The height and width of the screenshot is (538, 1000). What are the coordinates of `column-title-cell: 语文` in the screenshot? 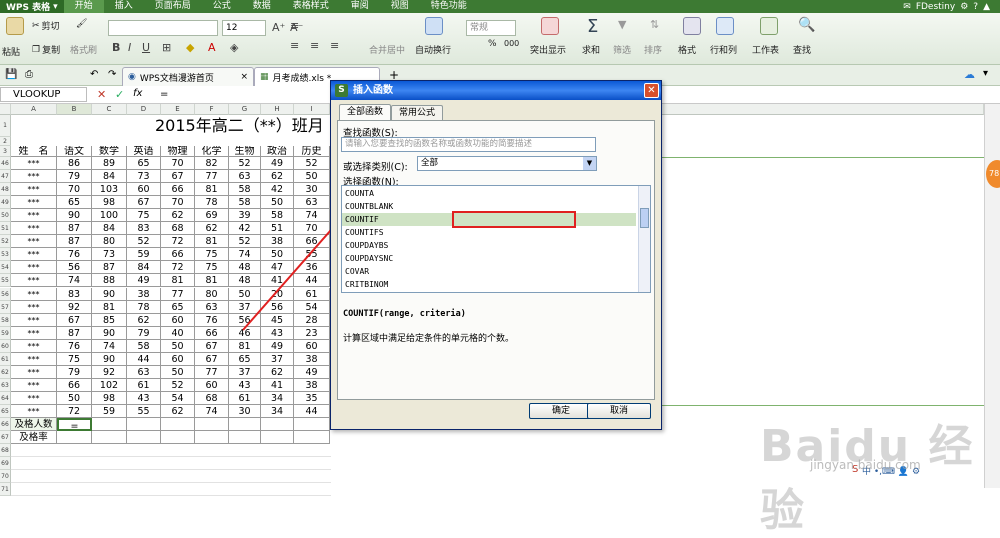 It's located at (74, 151).